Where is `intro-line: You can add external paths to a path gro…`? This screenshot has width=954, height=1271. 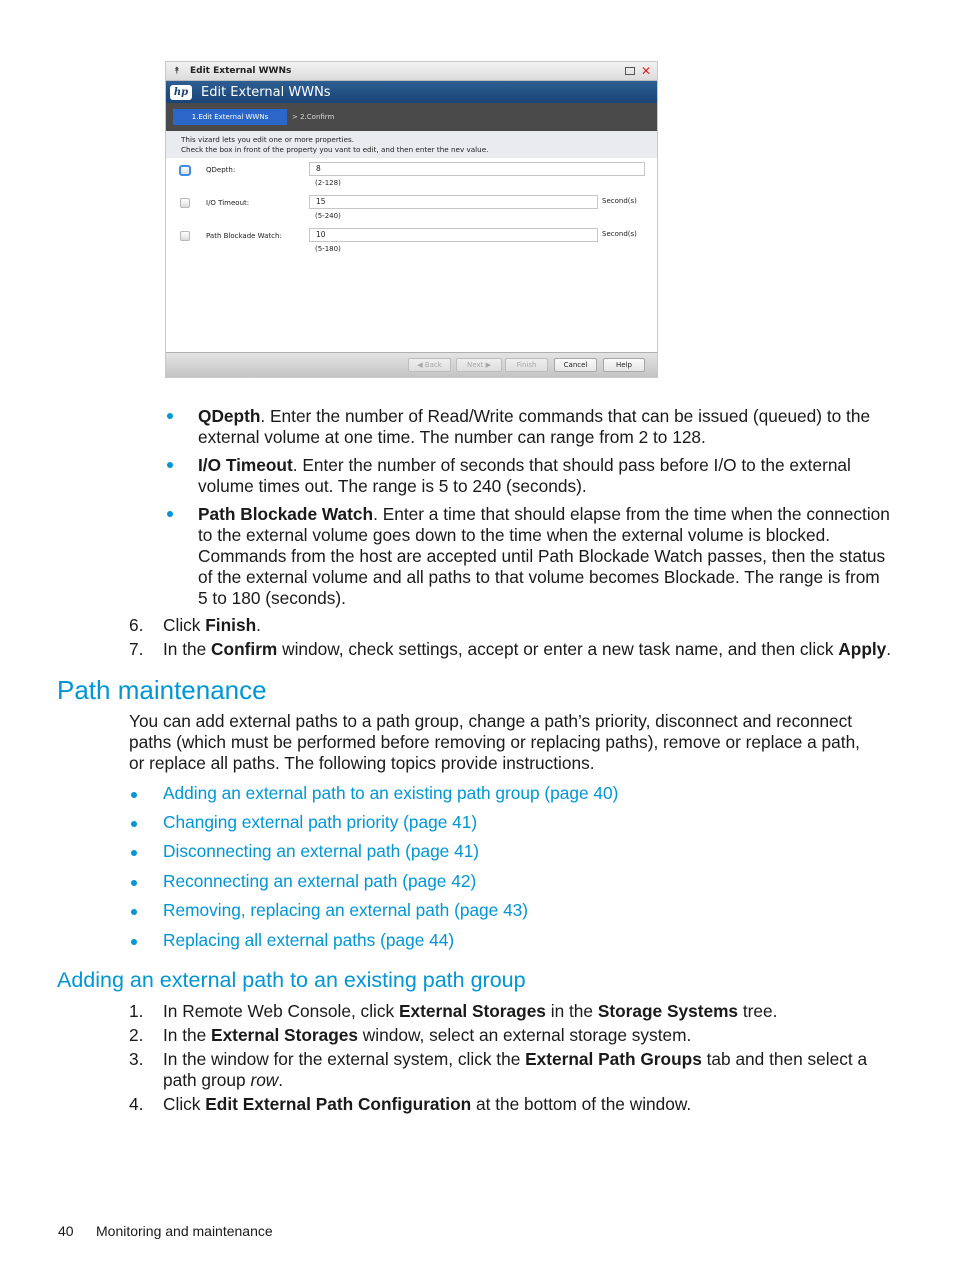 intro-line: You can add external paths to a path gro… is located at coordinates (491, 721).